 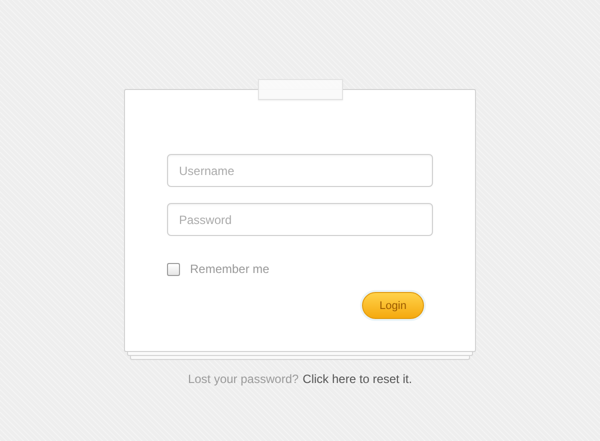 I want to click on lost-password-text: Lost your password?, so click(x=243, y=379).